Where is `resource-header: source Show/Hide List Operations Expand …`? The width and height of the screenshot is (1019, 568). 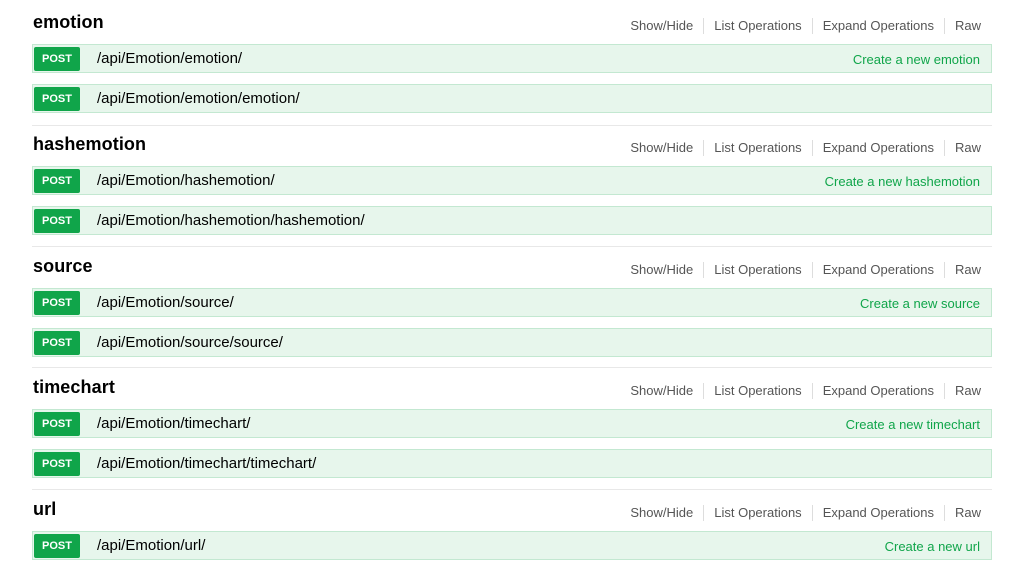 resource-header: source Show/Hide List Operations Expand … is located at coordinates (512, 264).